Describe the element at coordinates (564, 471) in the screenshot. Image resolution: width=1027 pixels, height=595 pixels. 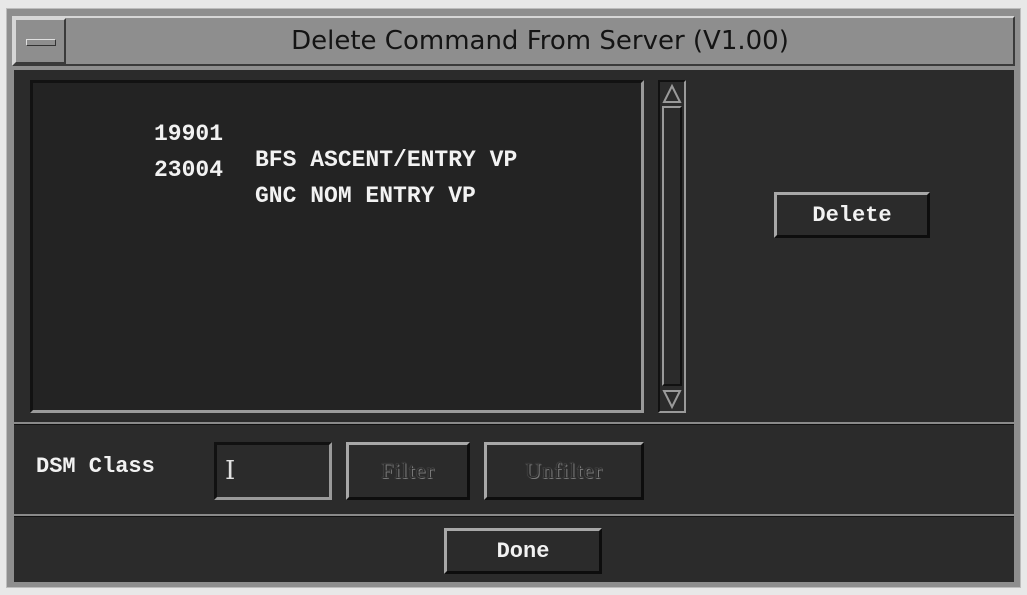
I see `unfilter-button: Unfilter` at that location.